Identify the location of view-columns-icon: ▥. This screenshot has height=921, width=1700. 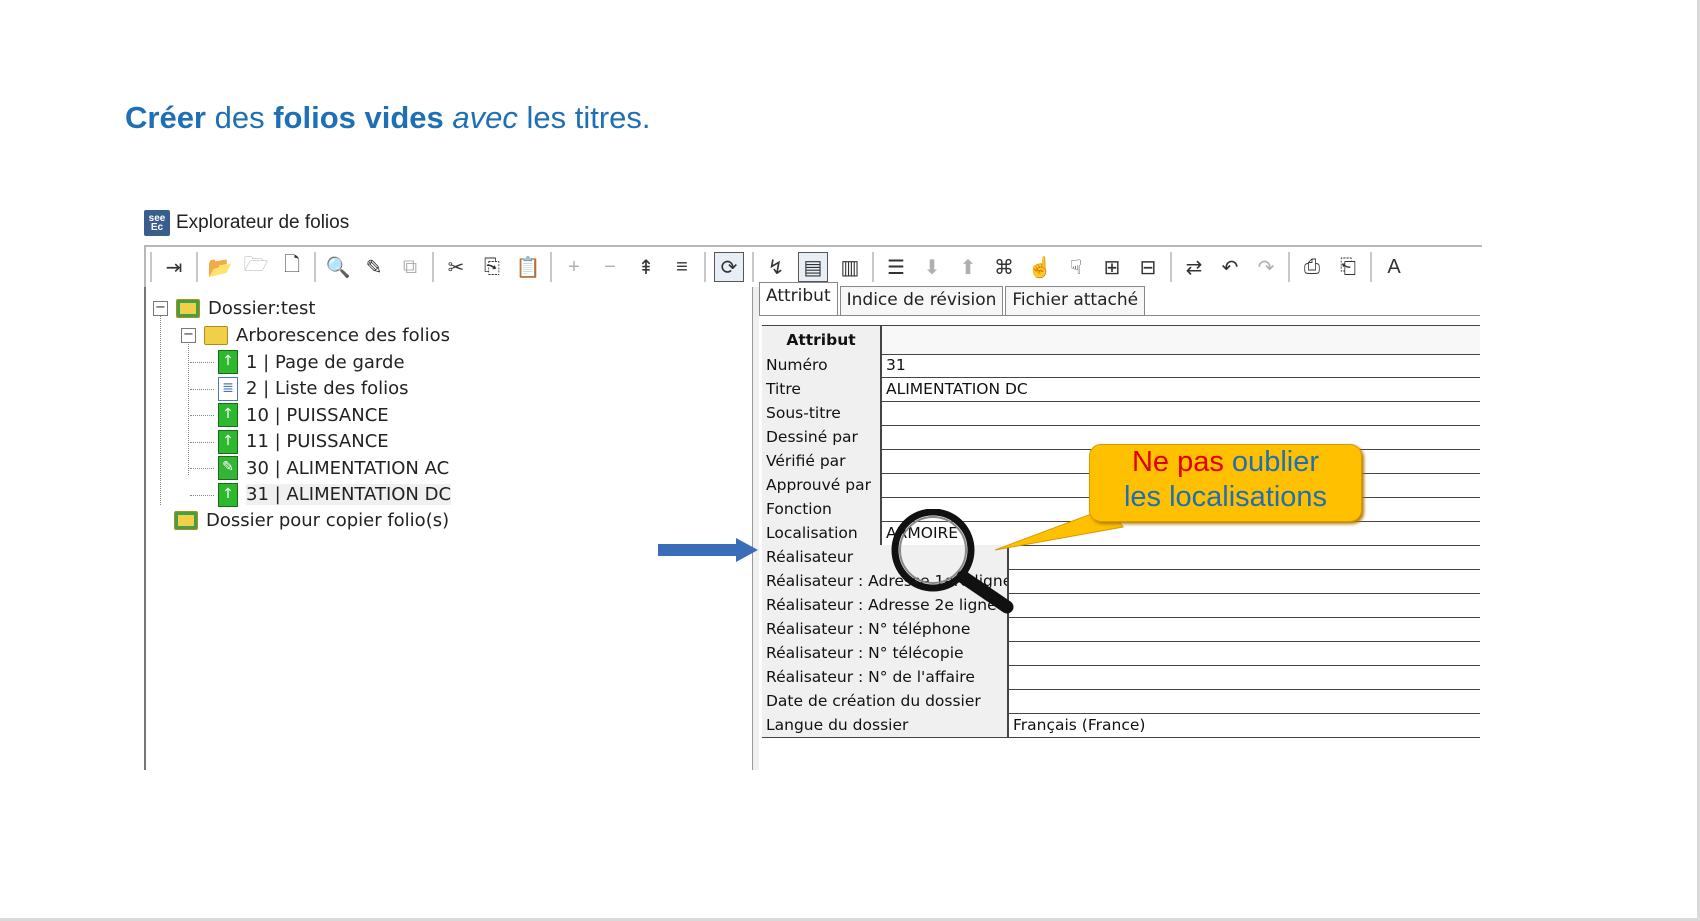
(850, 267).